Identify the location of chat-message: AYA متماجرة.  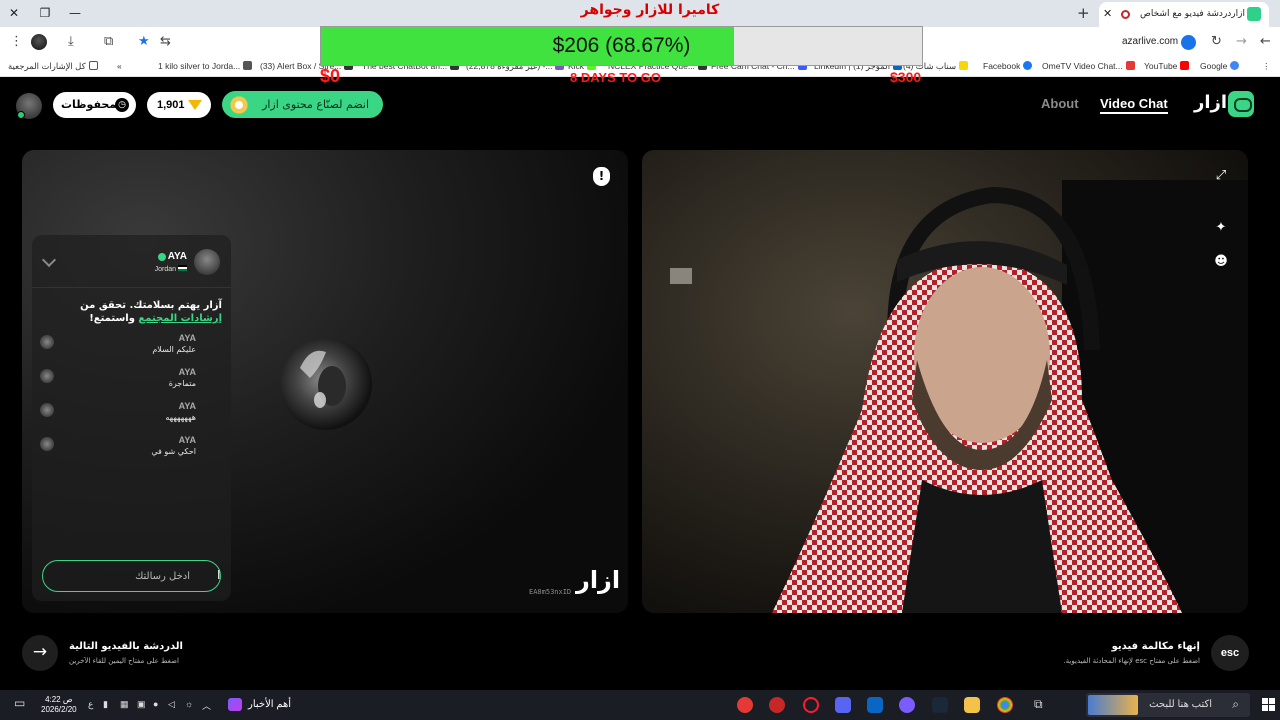
(126, 377).